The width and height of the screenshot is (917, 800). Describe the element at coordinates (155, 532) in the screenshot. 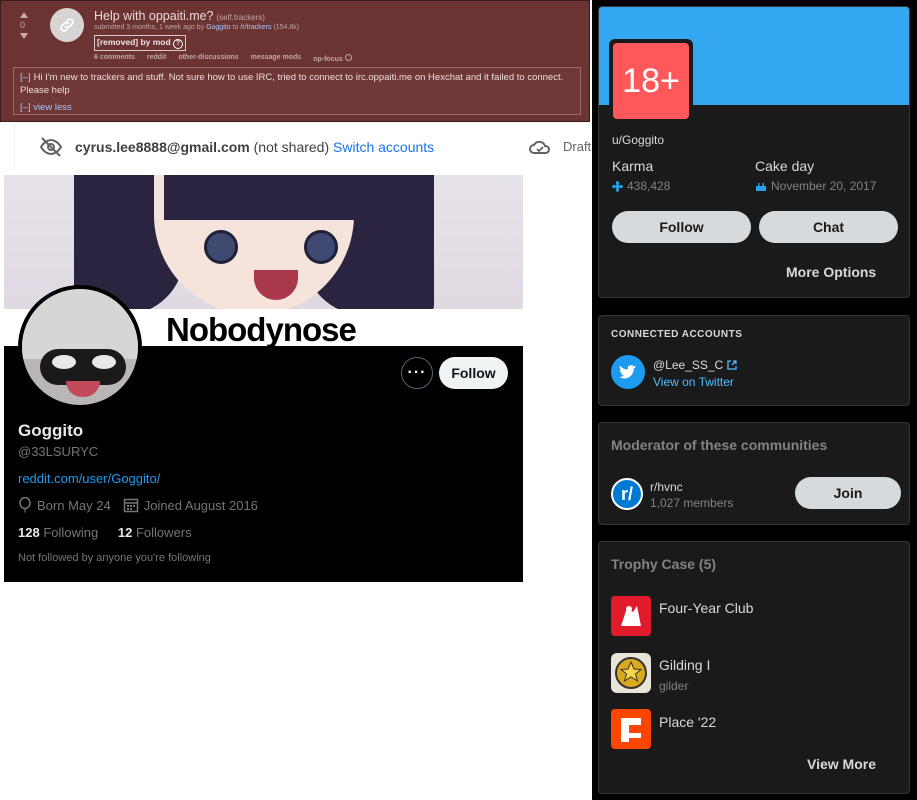

I see `followers-link: 12 Followers` at that location.